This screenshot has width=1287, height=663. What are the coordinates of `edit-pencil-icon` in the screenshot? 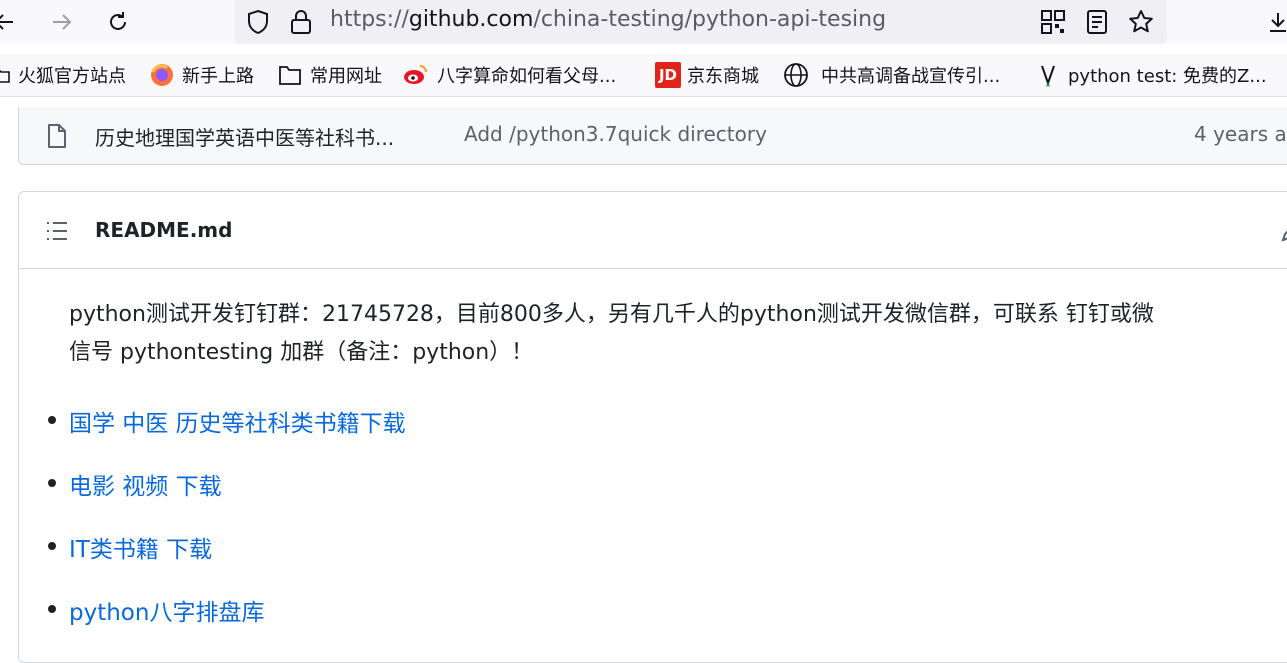 It's located at (1283, 234).